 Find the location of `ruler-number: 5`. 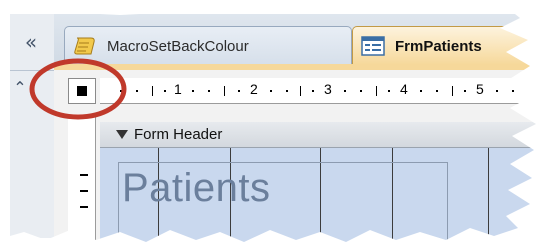

ruler-number: 5 is located at coordinates (480, 89).